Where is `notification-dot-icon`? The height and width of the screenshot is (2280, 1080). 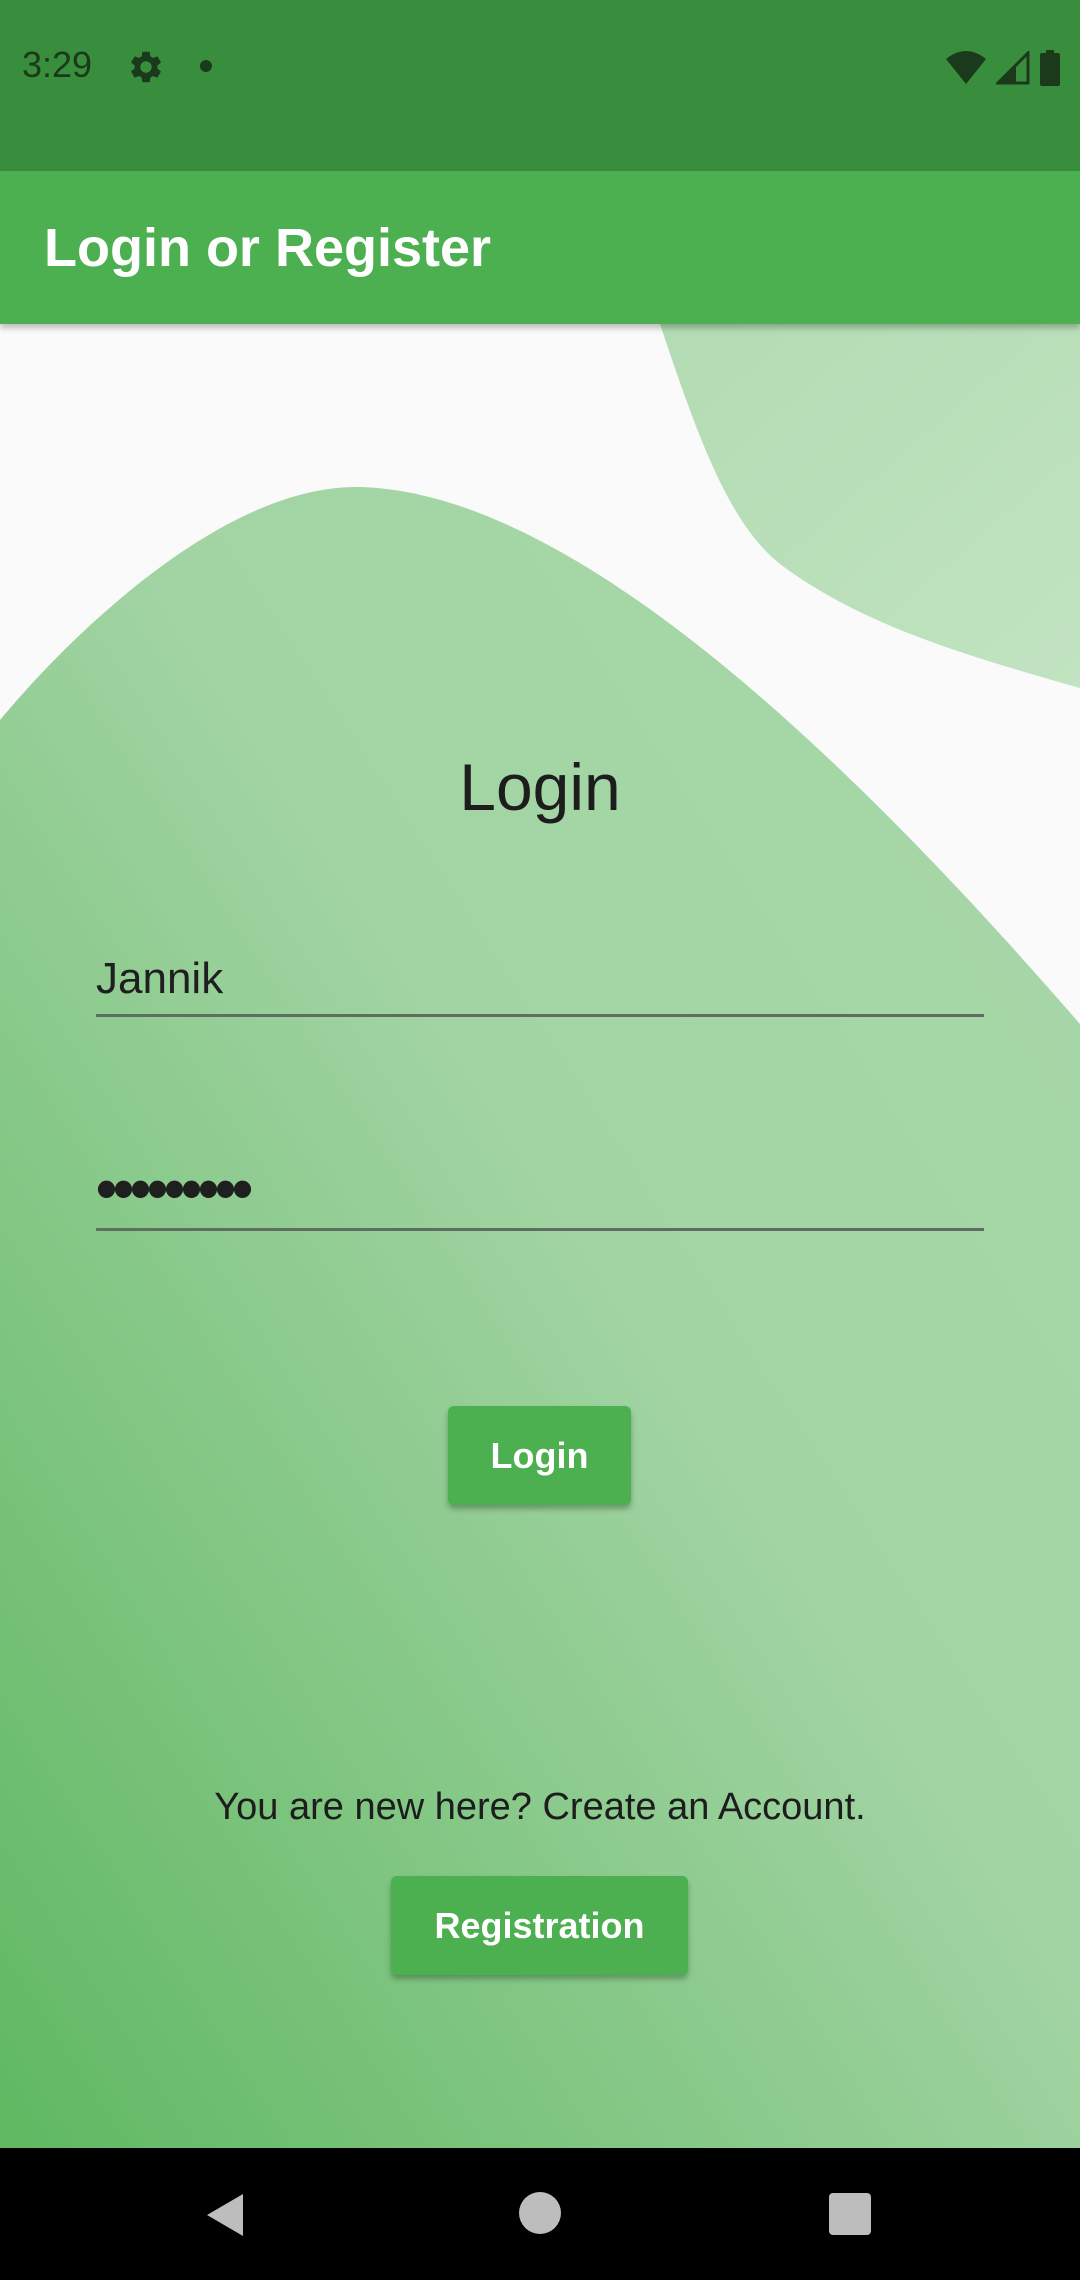 notification-dot-icon is located at coordinates (206, 66).